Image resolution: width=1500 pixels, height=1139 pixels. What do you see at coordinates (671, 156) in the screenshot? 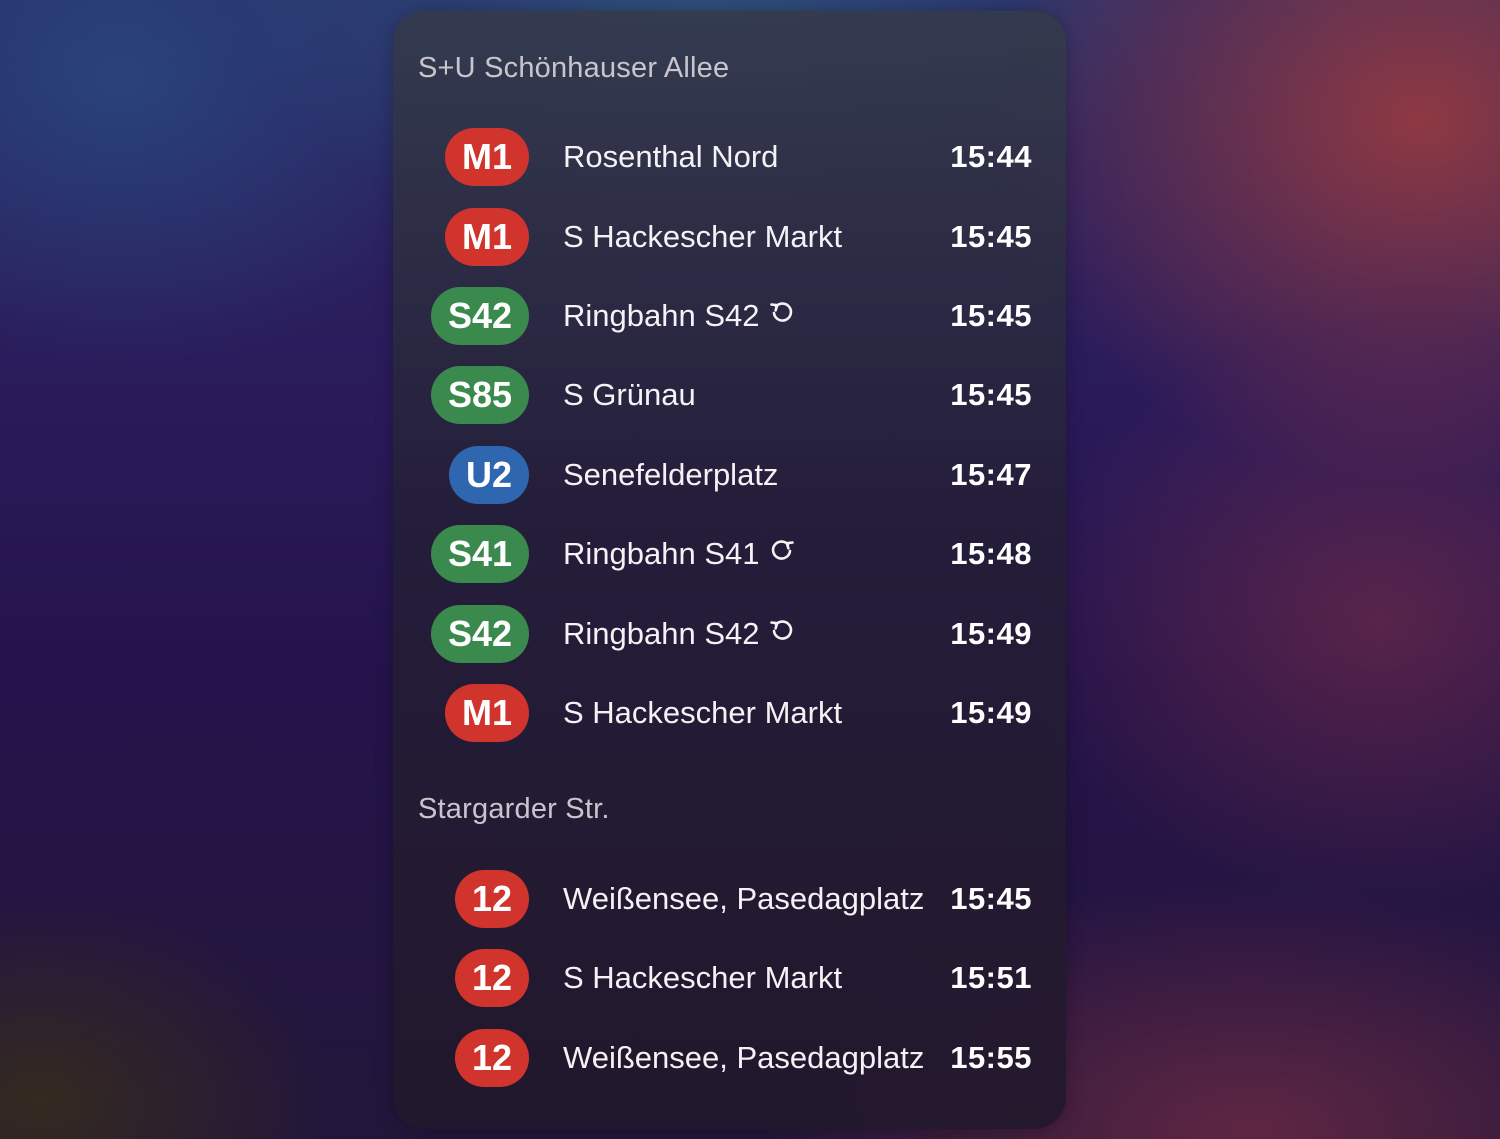
I see `destination: Rosenthal Nord` at bounding box center [671, 156].